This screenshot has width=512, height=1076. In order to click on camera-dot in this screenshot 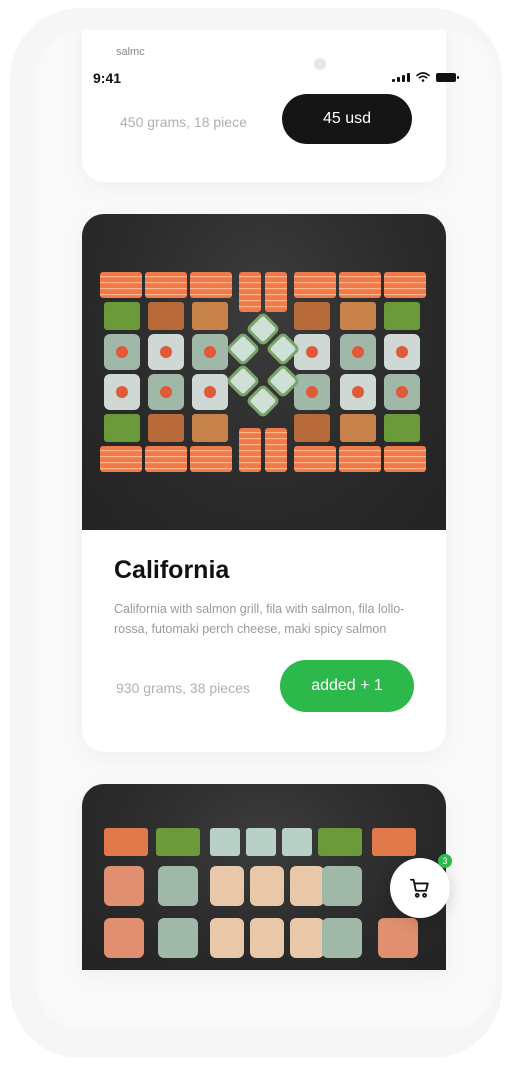, I will do `click(320, 64)`.